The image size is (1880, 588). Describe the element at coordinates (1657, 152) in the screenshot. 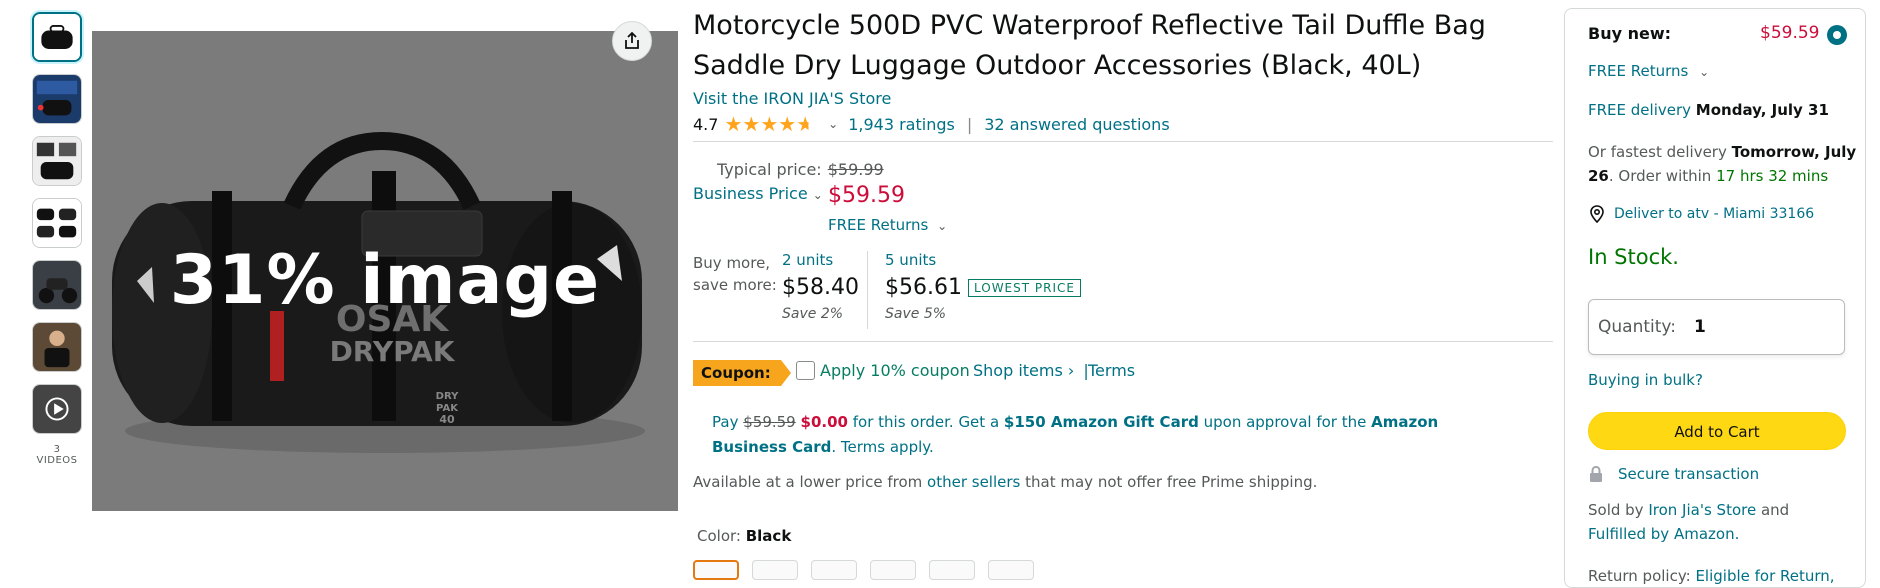

I see `fastest-prefix: Or fastest delivery` at that location.